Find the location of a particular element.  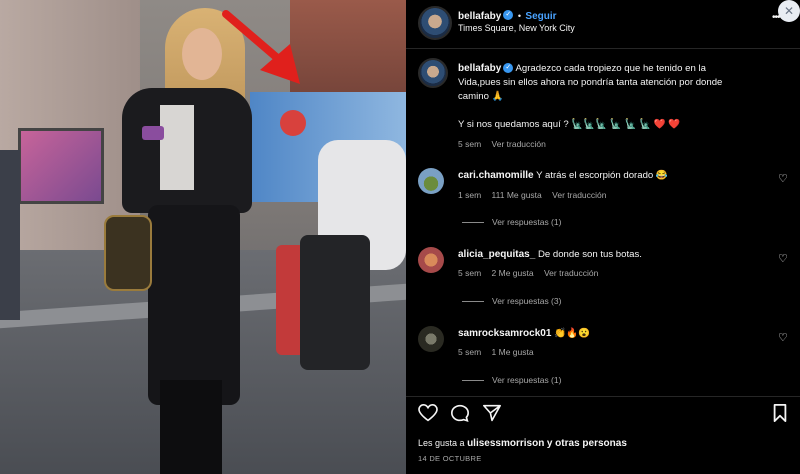

handbag is located at coordinates (128, 253).